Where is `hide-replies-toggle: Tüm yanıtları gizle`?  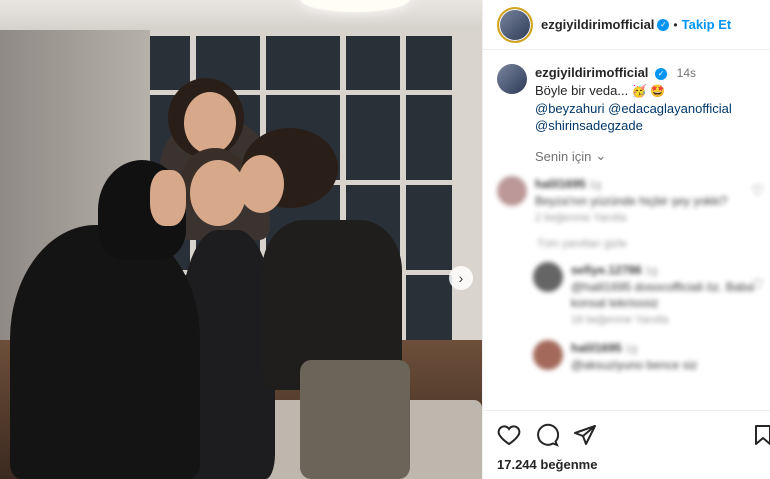
hide-replies-toggle: Tüm yanıtları gizle is located at coordinates (646, 244).